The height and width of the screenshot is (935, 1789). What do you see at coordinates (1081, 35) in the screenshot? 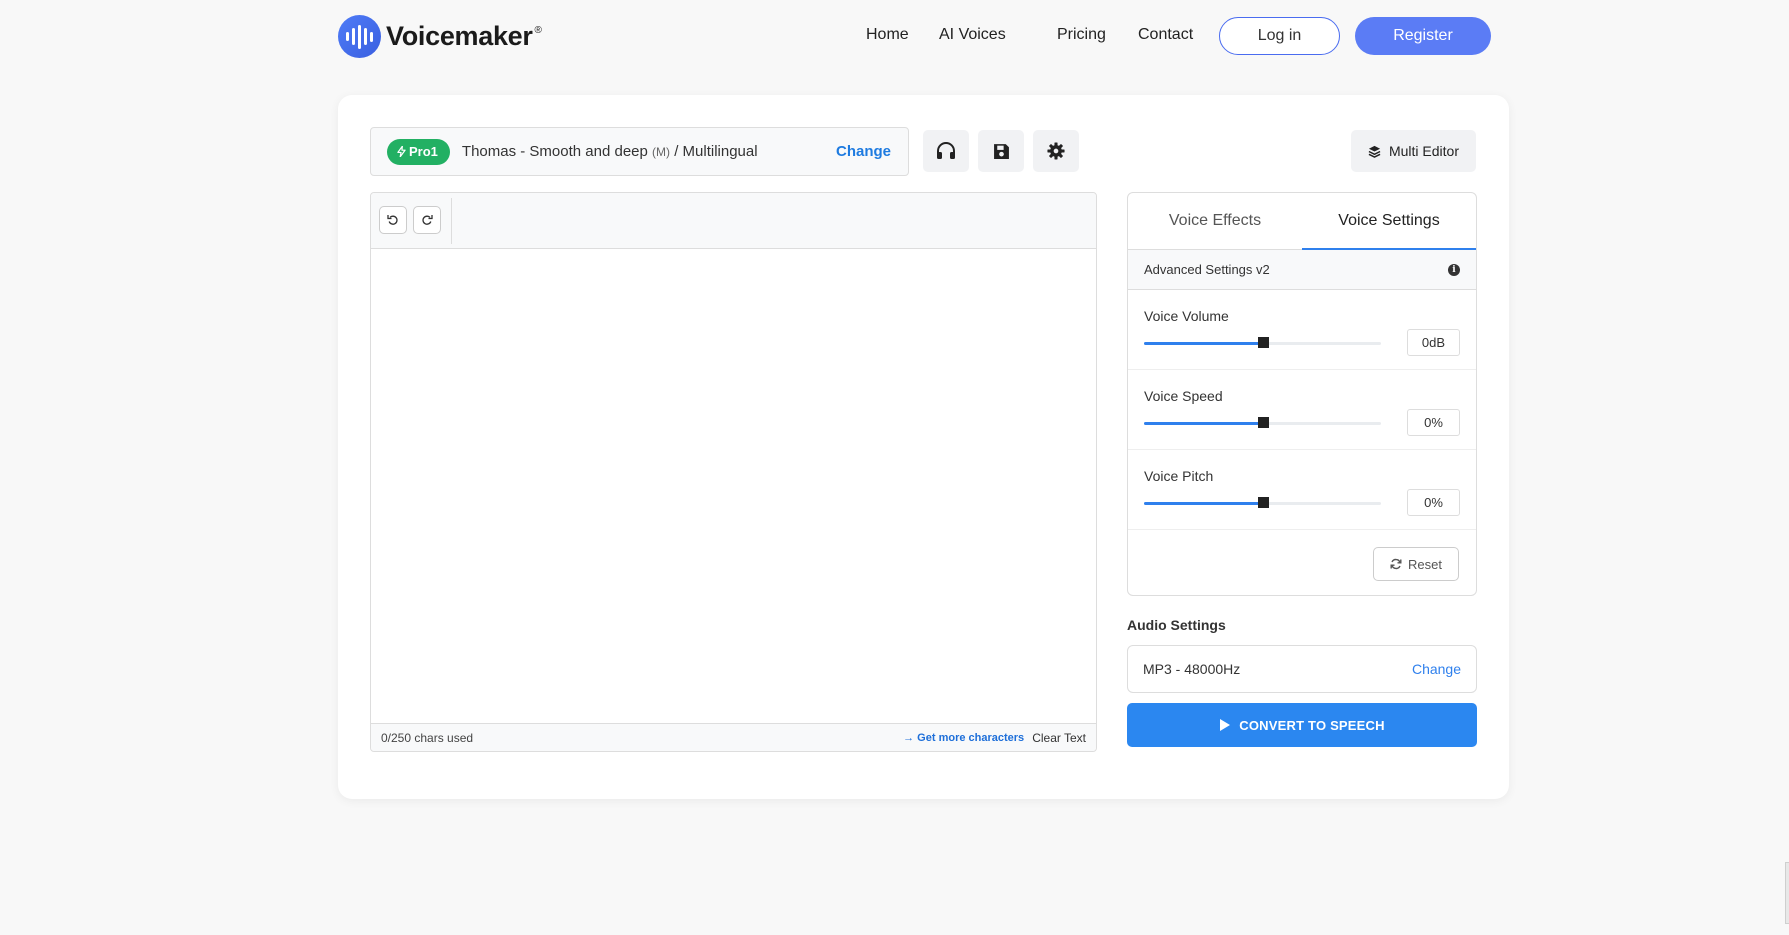
I see `nav-pricing: Pricing` at bounding box center [1081, 35].